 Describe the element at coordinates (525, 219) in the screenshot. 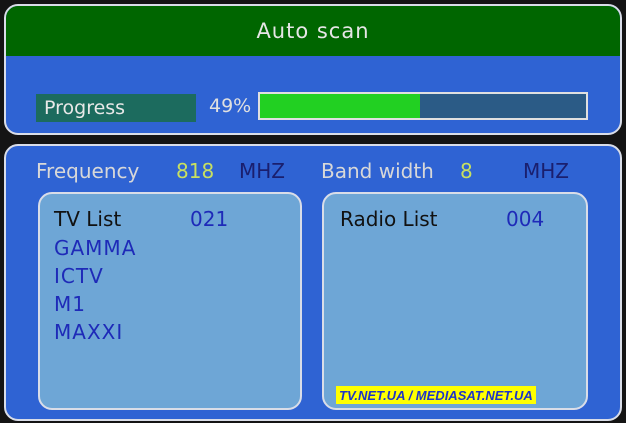

I see `radio-list-count: 004` at that location.